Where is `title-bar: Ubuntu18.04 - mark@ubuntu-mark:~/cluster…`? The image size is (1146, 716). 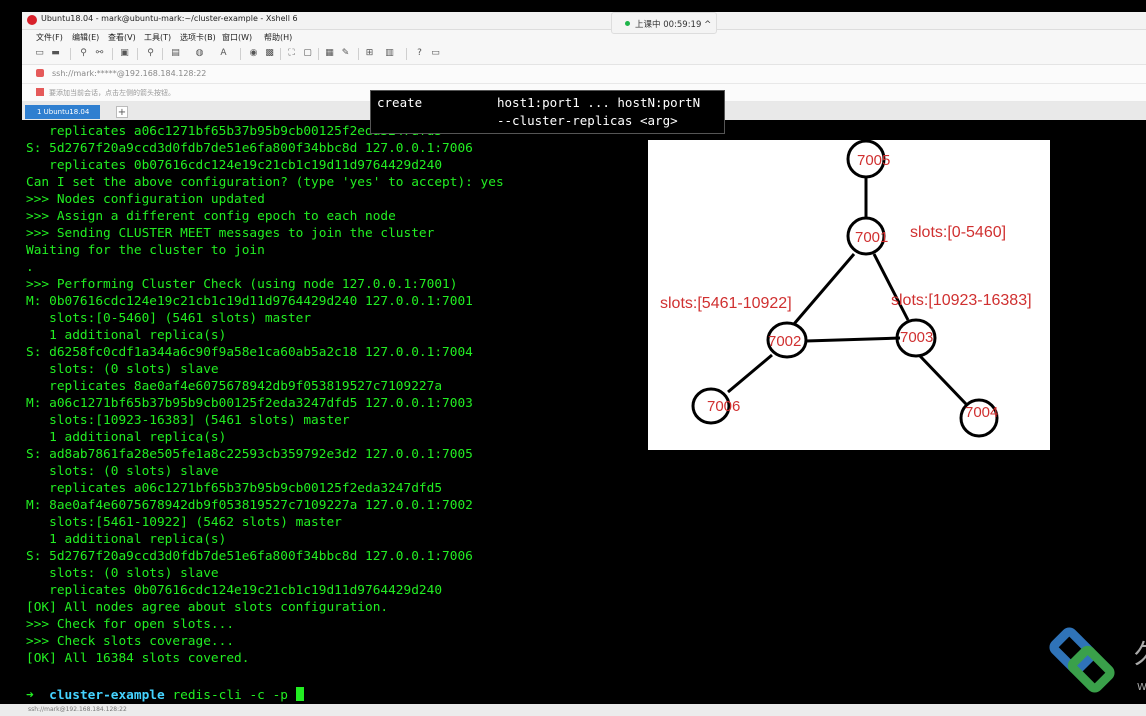 title-bar: Ubuntu18.04 - mark@ubuntu-mark:~/cluster… is located at coordinates (584, 21).